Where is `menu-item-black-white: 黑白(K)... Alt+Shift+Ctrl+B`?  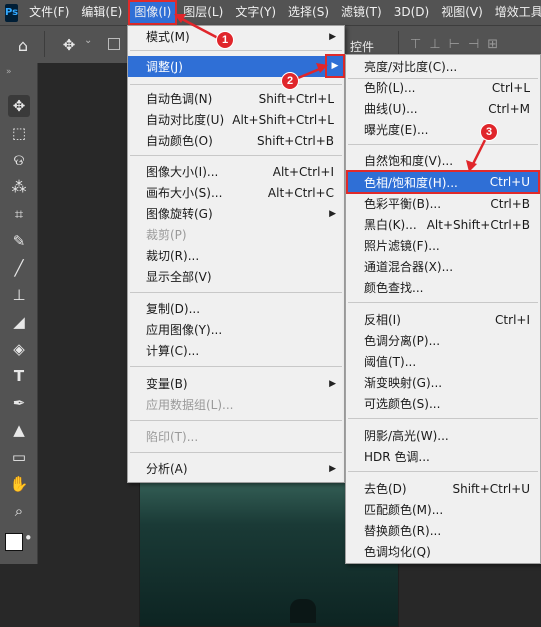 menu-item-black-white: 黑白(K)... Alt+Shift+Ctrl+B is located at coordinates (443, 224).